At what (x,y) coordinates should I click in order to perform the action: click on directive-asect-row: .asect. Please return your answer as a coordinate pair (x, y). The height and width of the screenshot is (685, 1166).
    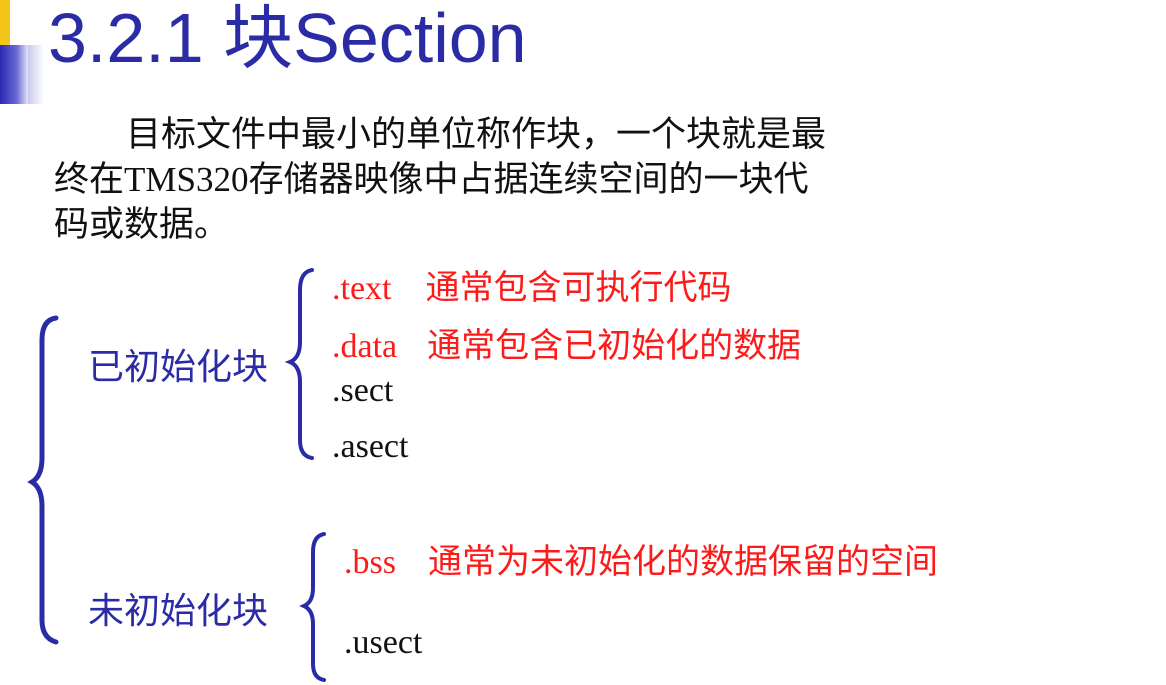
    Looking at the image, I should click on (370, 447).